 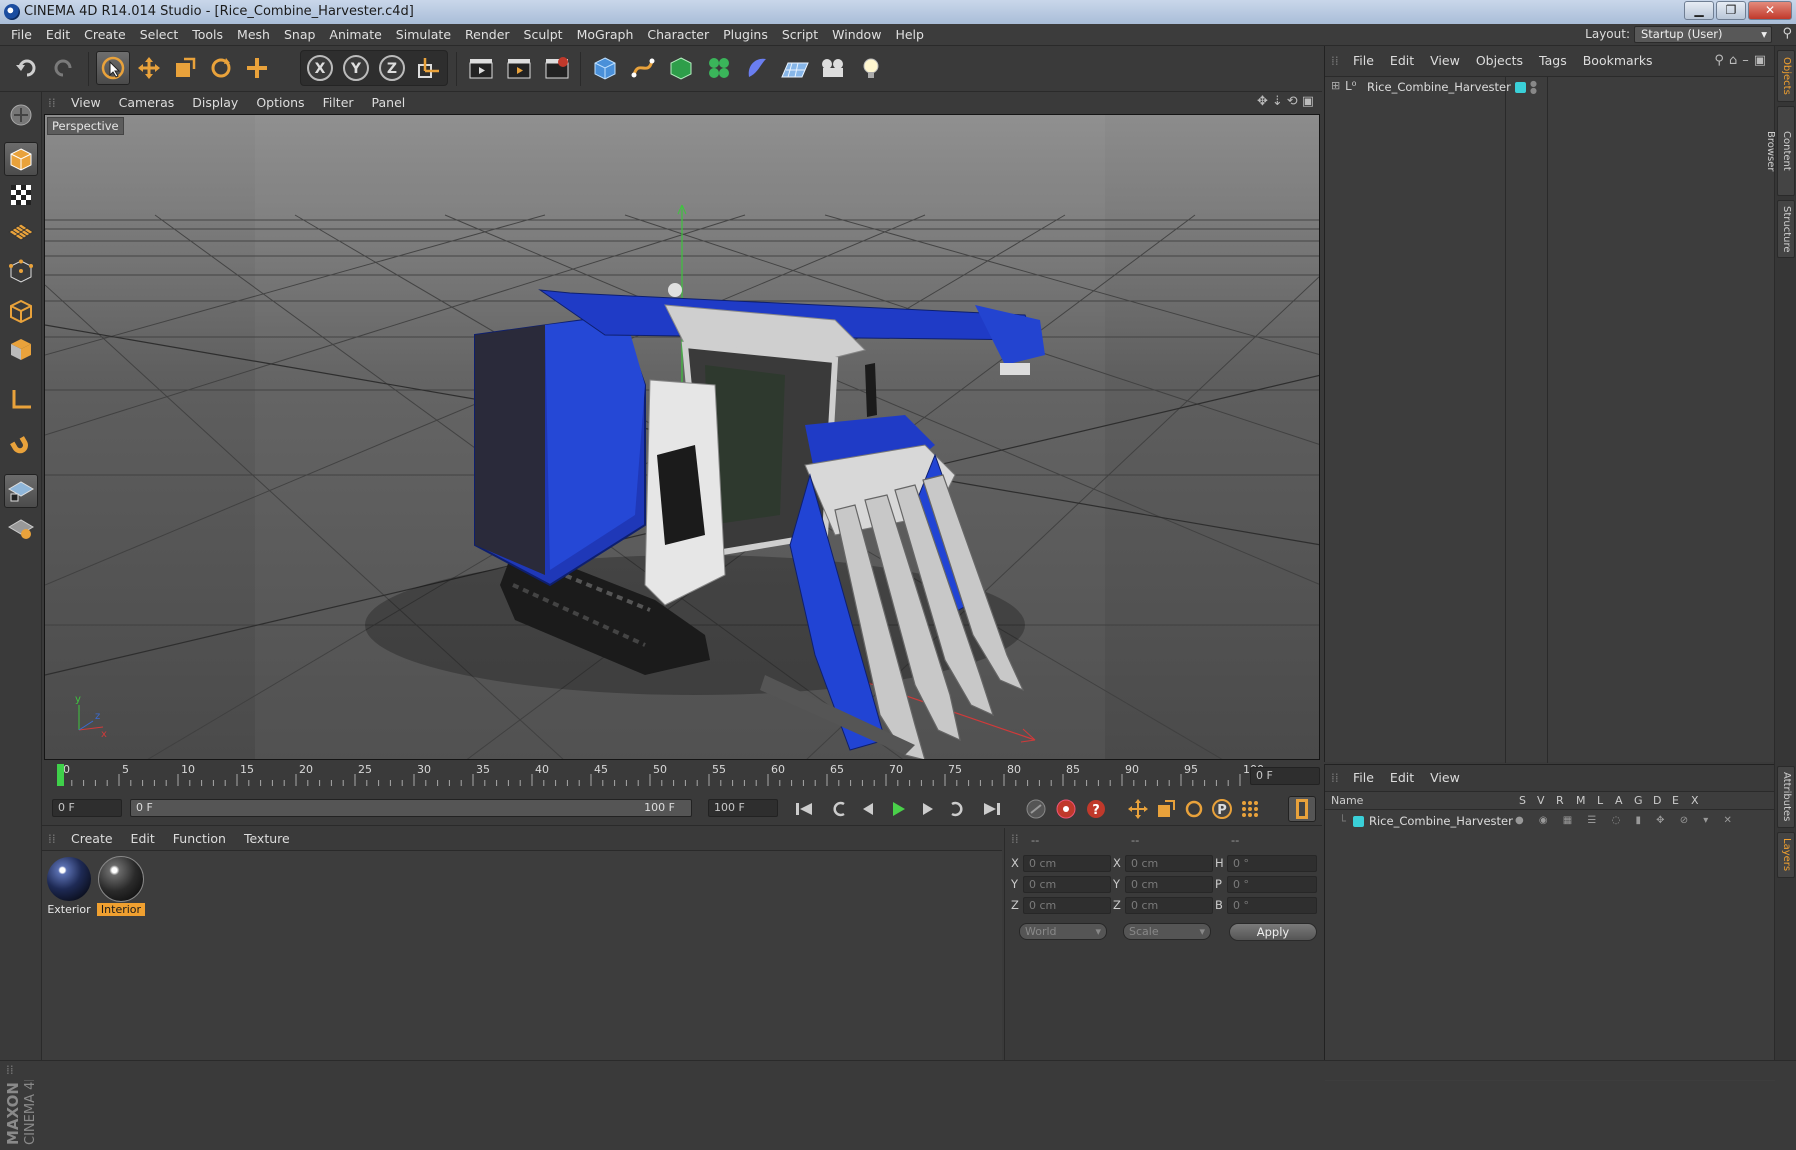 What do you see at coordinates (804, 809) in the screenshot?
I see `go-to-start-icon` at bounding box center [804, 809].